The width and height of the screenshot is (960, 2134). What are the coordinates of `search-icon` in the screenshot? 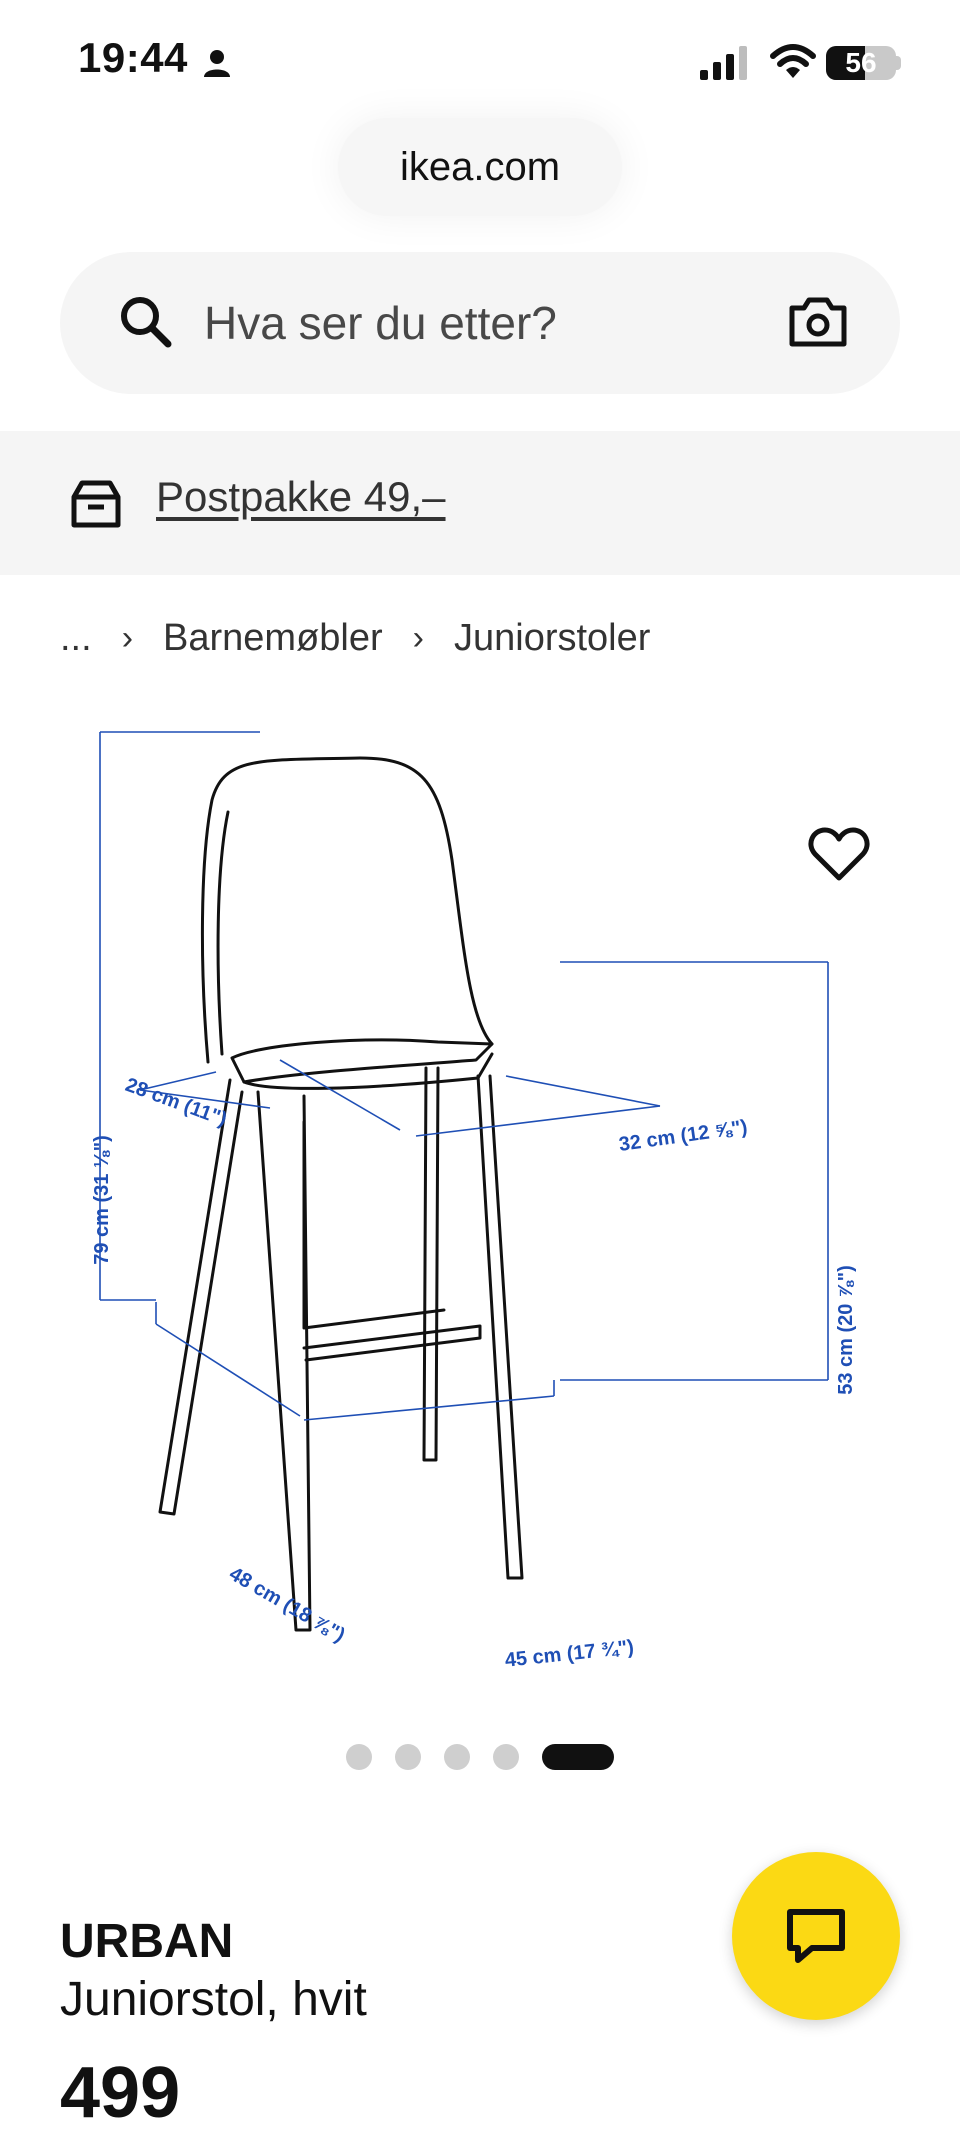 It's located at (146, 322).